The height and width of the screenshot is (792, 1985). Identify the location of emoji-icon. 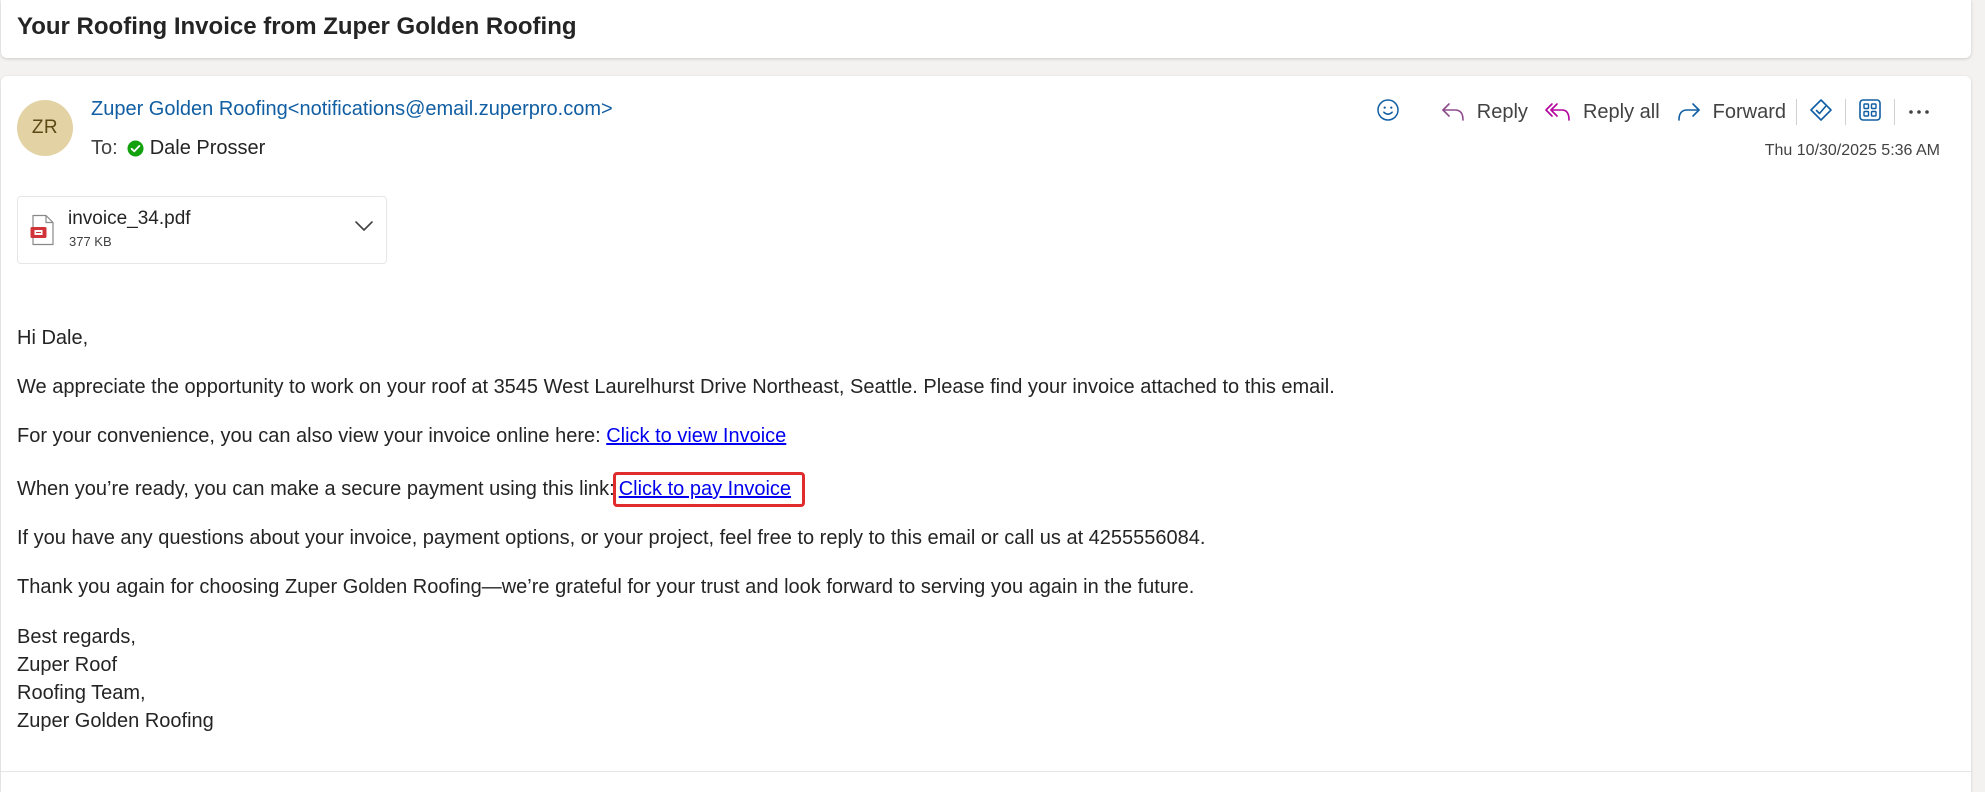
(1388, 112).